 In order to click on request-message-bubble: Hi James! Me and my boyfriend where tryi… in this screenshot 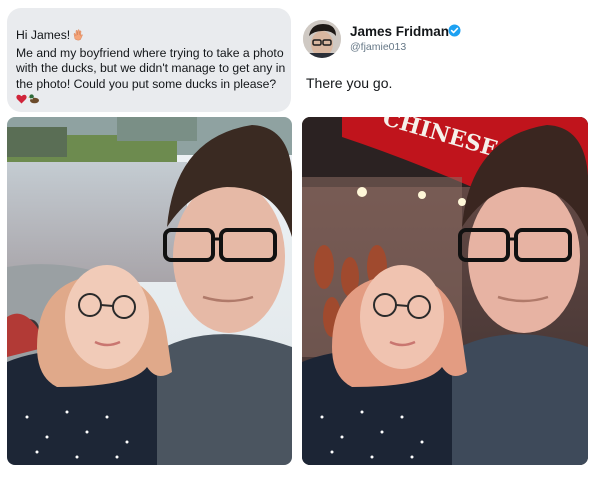, I will do `click(149, 60)`.